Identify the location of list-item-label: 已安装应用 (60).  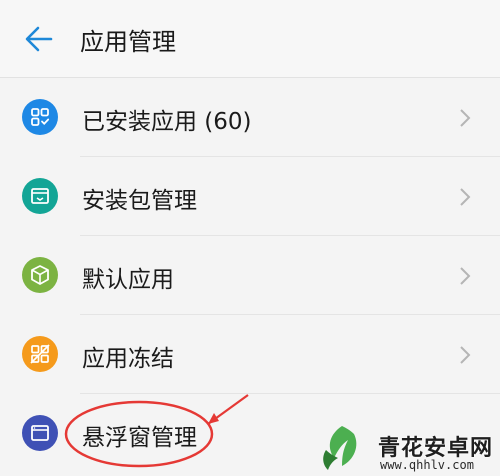
(167, 122).